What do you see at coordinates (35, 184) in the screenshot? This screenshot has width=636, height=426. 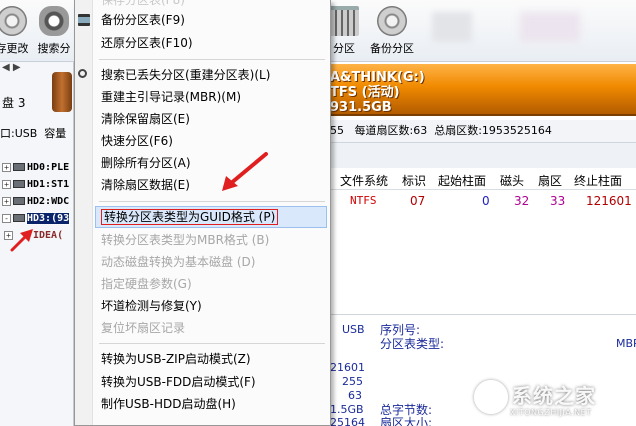 I see `tree-item-hd1: + HD1:ST1` at bounding box center [35, 184].